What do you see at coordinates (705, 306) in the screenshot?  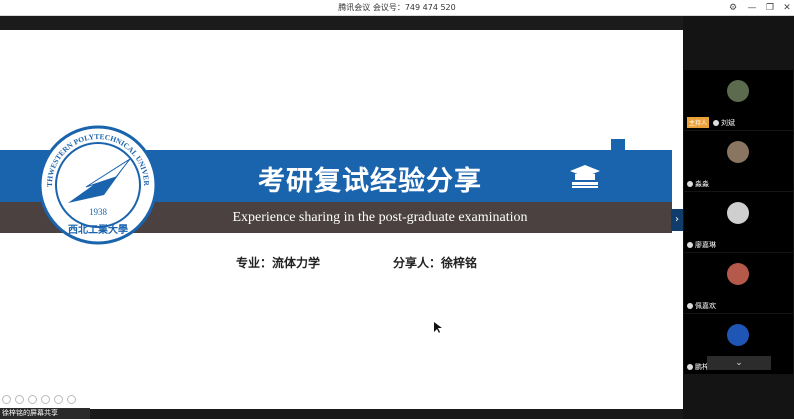 I see `participant-name: 佩嘉欢` at bounding box center [705, 306].